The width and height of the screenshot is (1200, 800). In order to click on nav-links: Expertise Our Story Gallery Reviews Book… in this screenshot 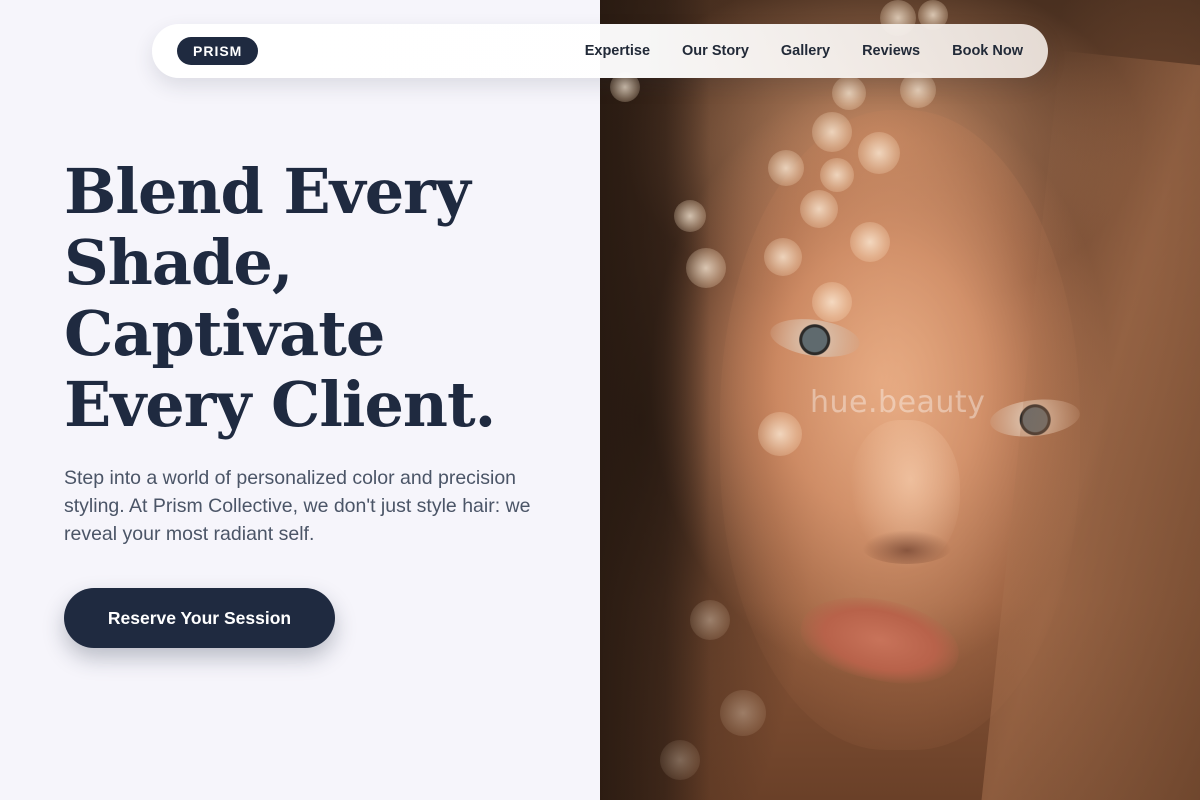, I will do `click(804, 51)`.